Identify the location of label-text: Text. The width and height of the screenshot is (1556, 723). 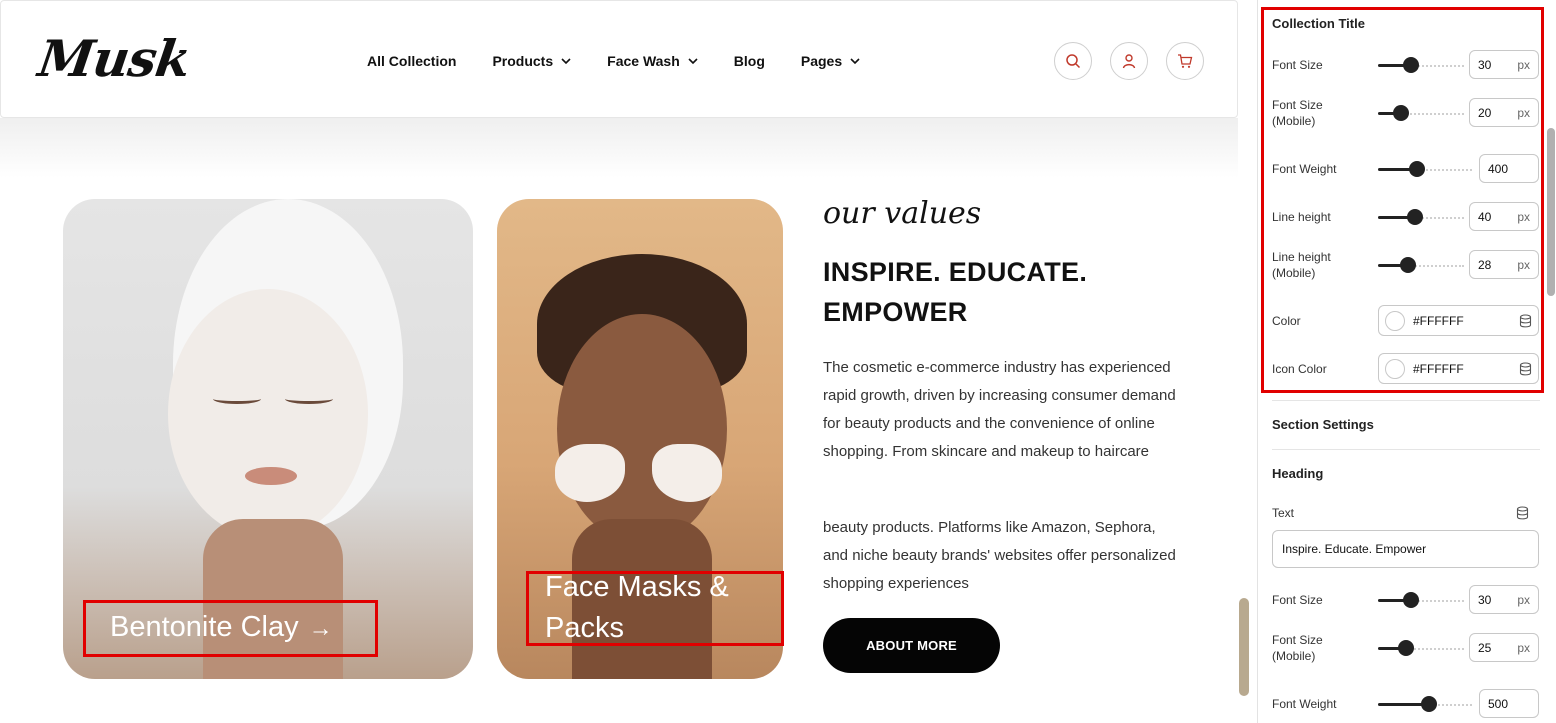
(1283, 513).